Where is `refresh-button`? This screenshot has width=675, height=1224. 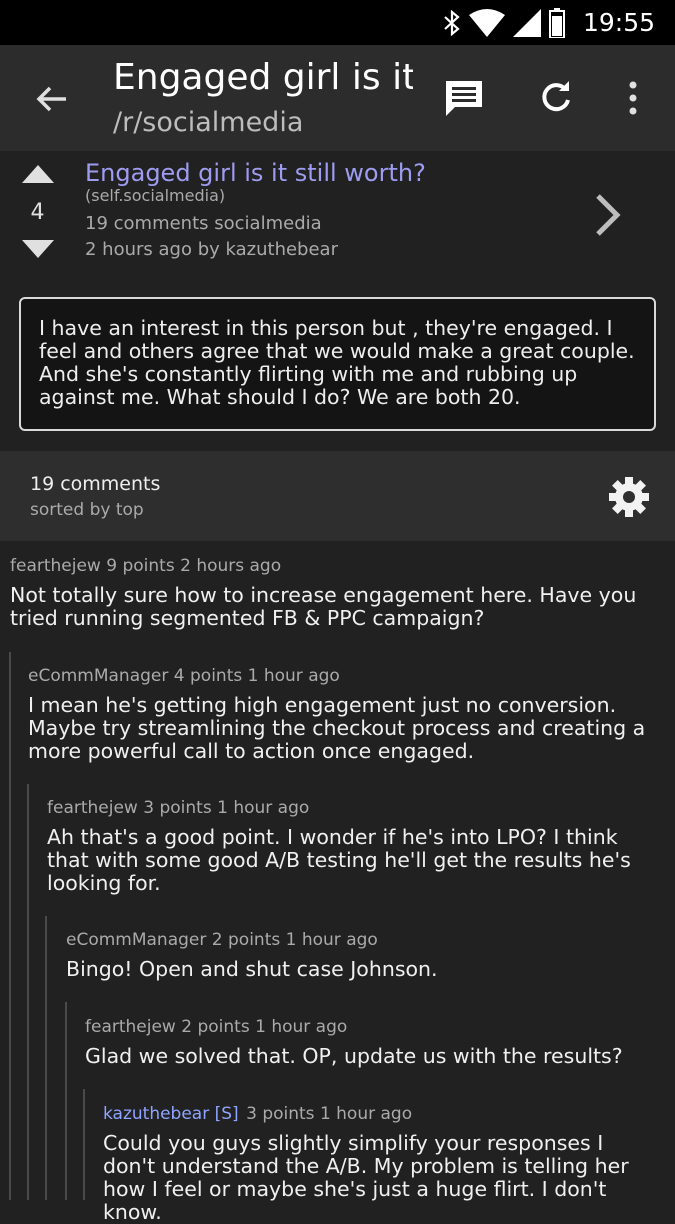
refresh-button is located at coordinates (556, 98).